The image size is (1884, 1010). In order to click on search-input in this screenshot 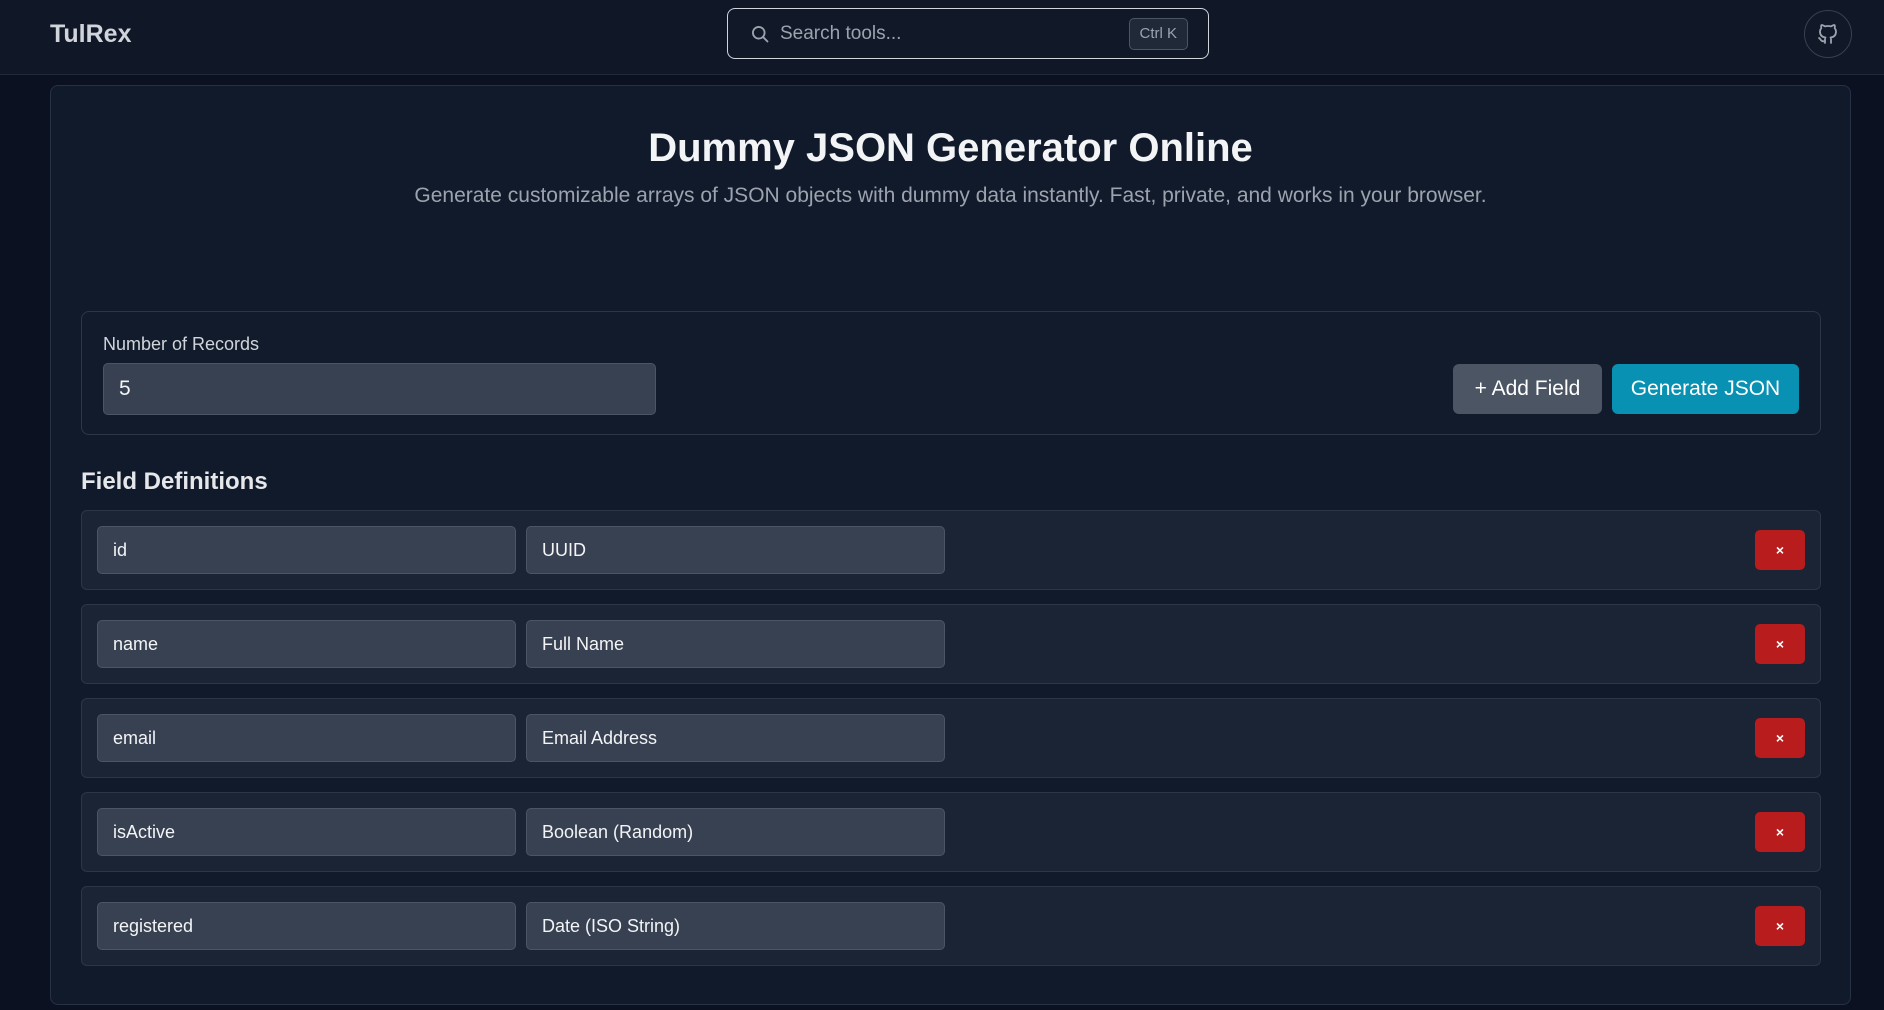, I will do `click(930, 34)`.